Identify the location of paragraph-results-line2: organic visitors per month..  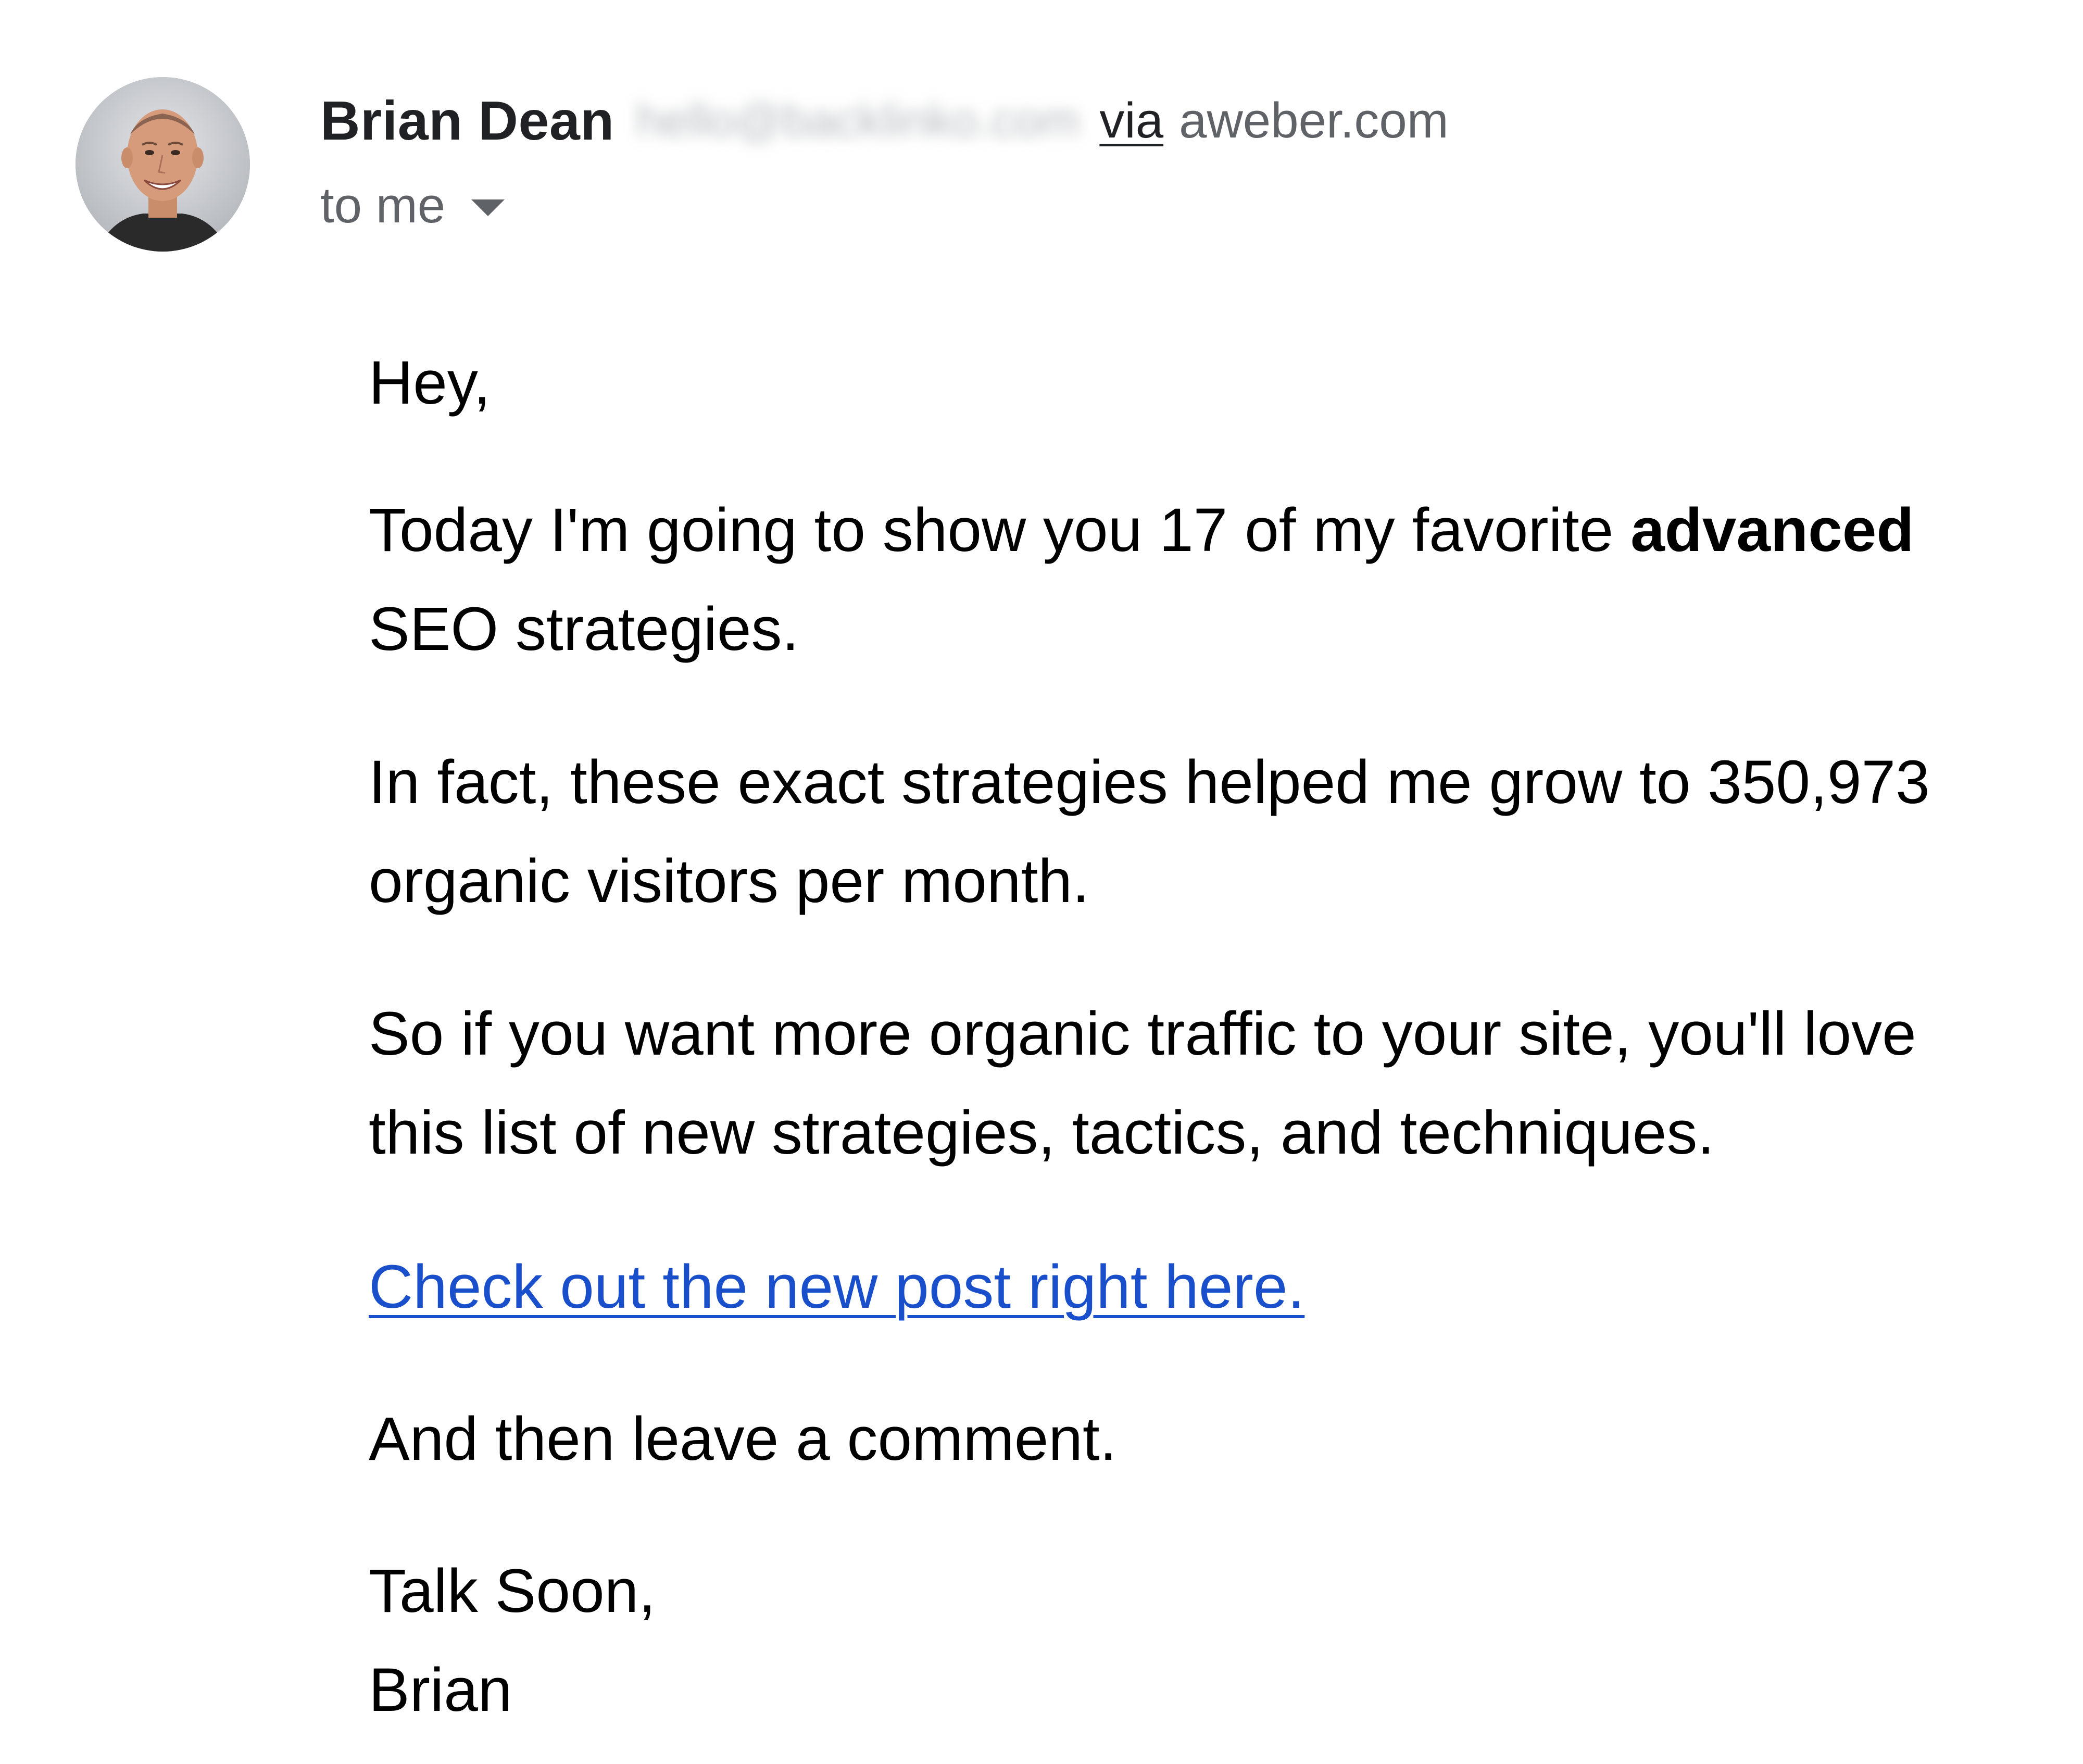
(729, 881).